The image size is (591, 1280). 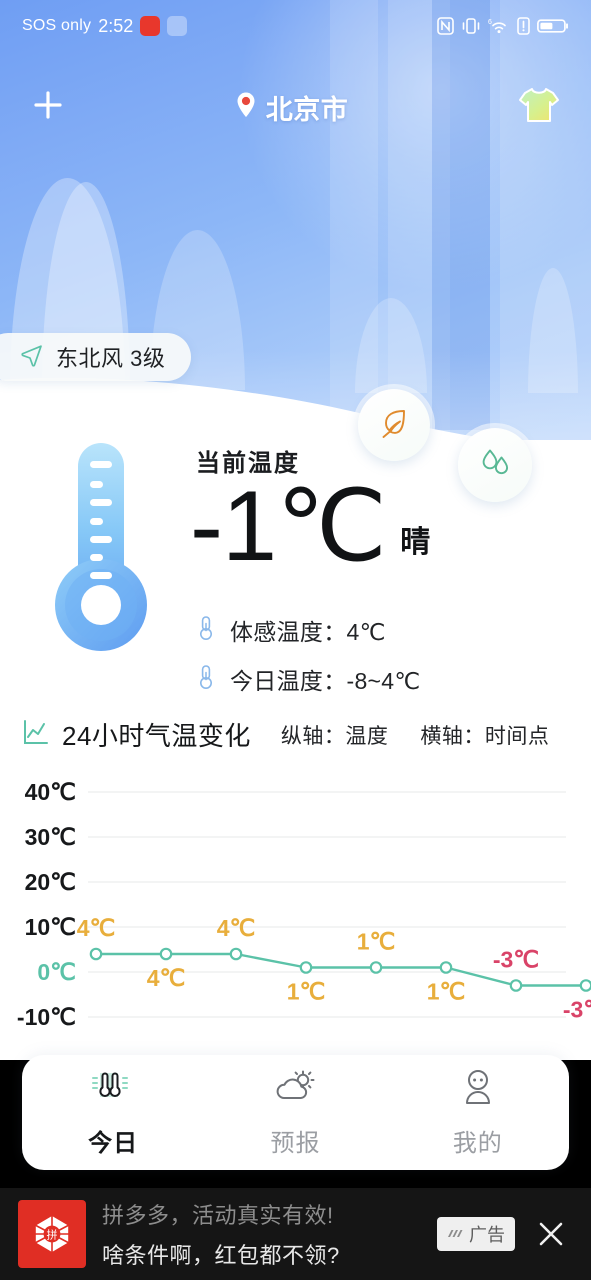 I want to click on feels-like-row: 体感温度：4℃, so click(x=291, y=630).